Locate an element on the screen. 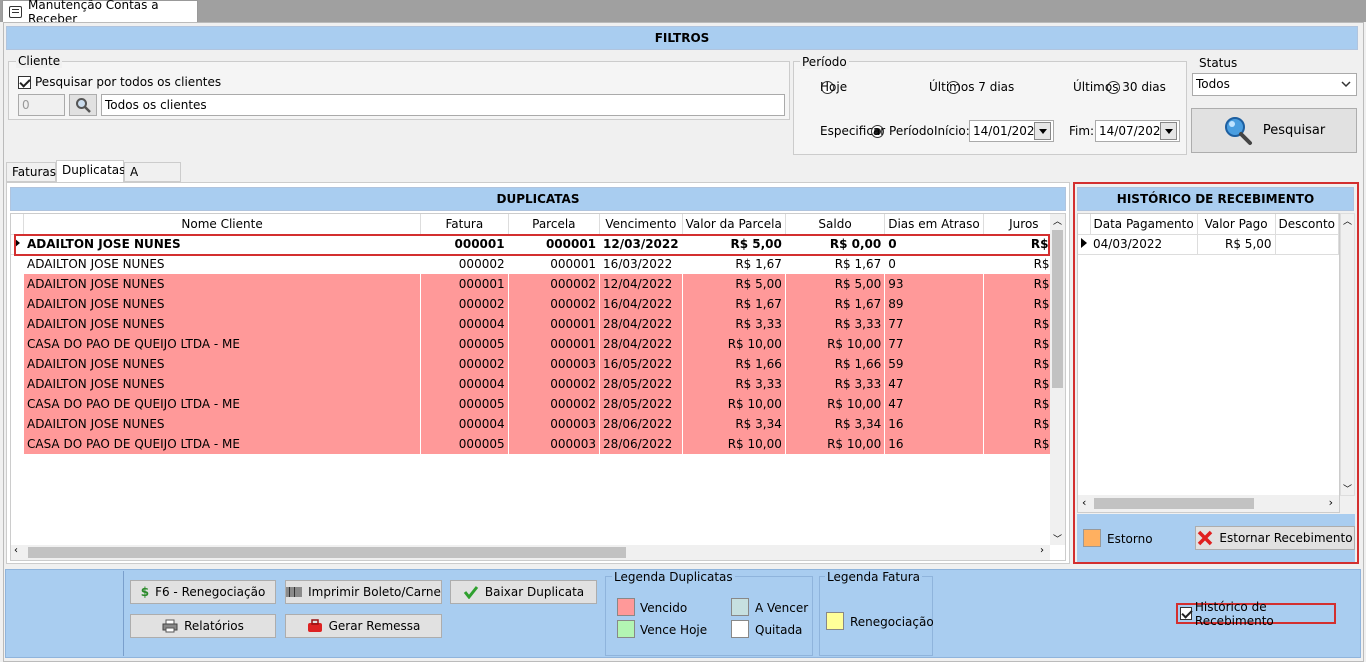 This screenshot has height=662, width=1366. quitada-label: Quitada is located at coordinates (779, 630).